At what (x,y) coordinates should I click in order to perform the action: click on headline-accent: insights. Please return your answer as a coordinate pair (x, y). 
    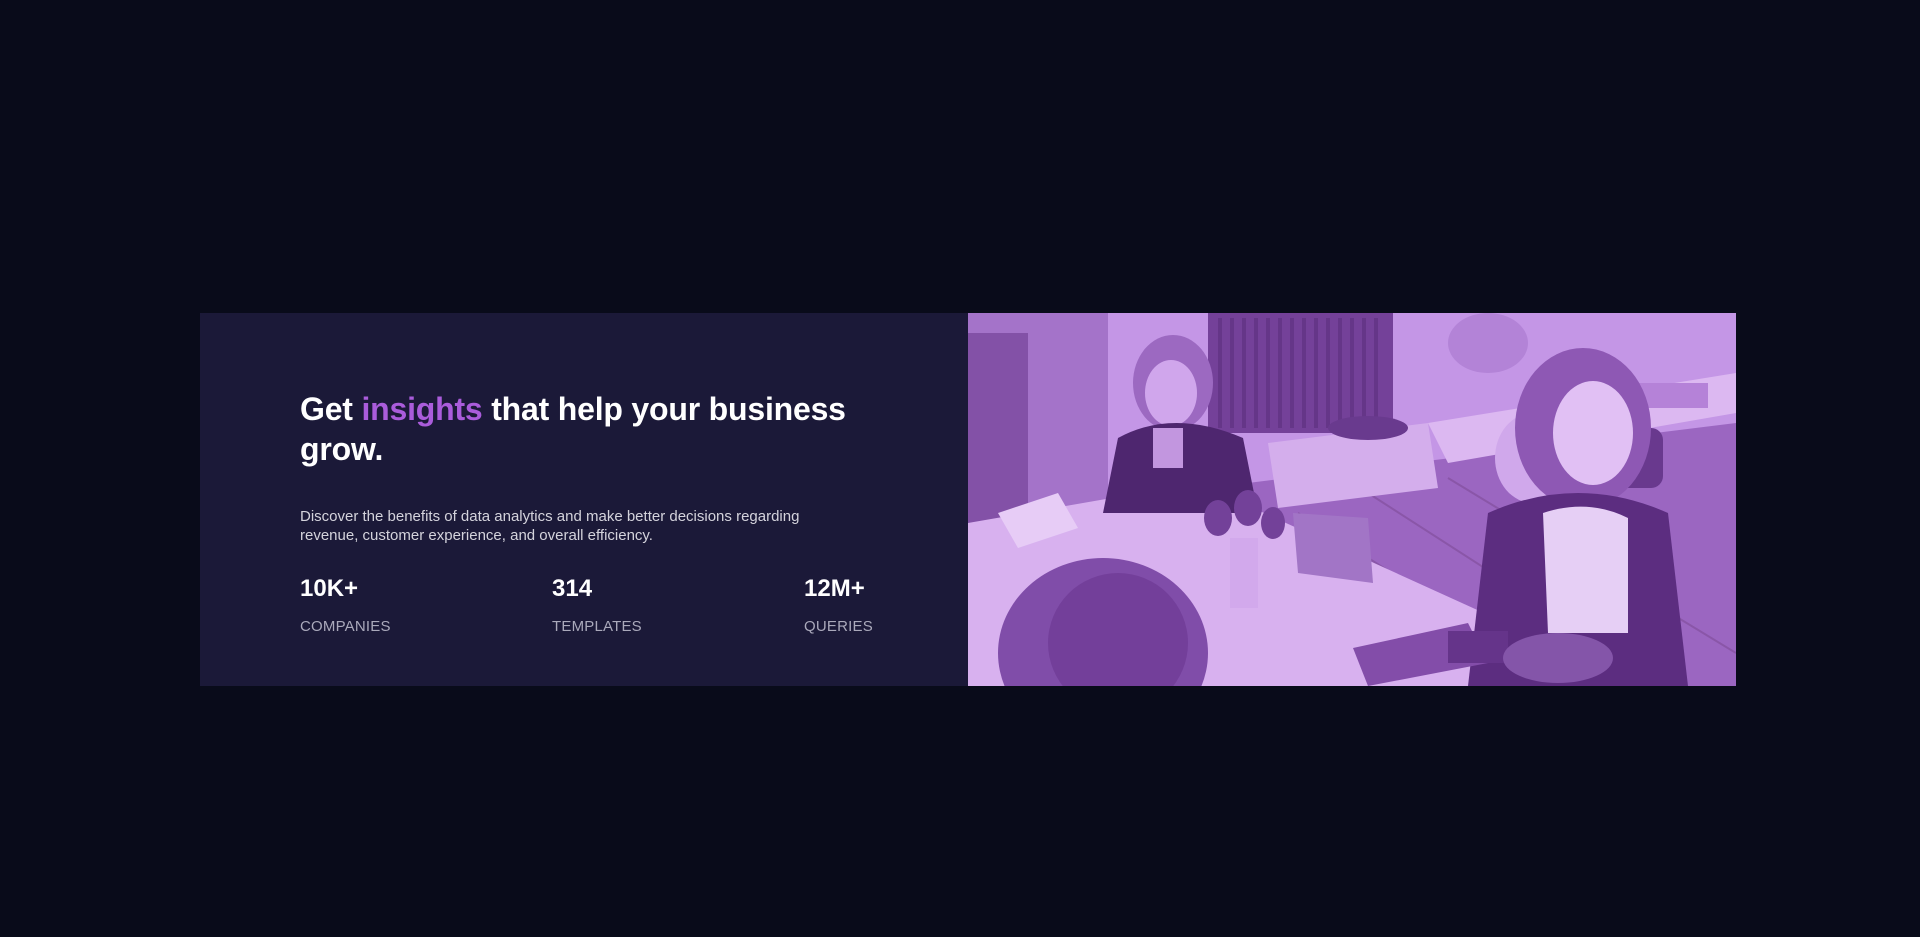
    Looking at the image, I should click on (422, 409).